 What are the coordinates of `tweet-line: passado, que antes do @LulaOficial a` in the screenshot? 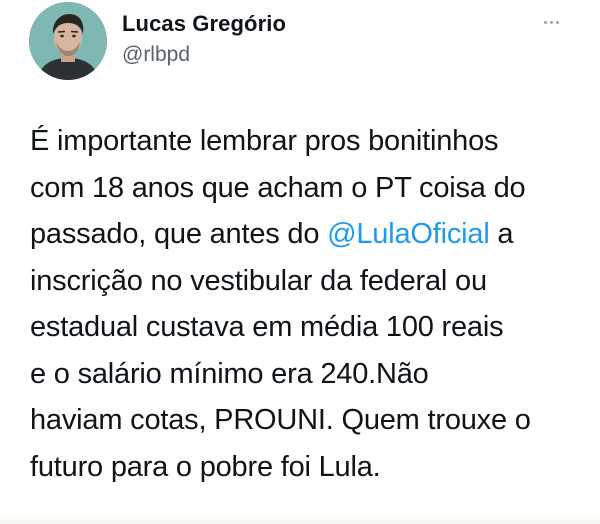 It's located at (310, 234).